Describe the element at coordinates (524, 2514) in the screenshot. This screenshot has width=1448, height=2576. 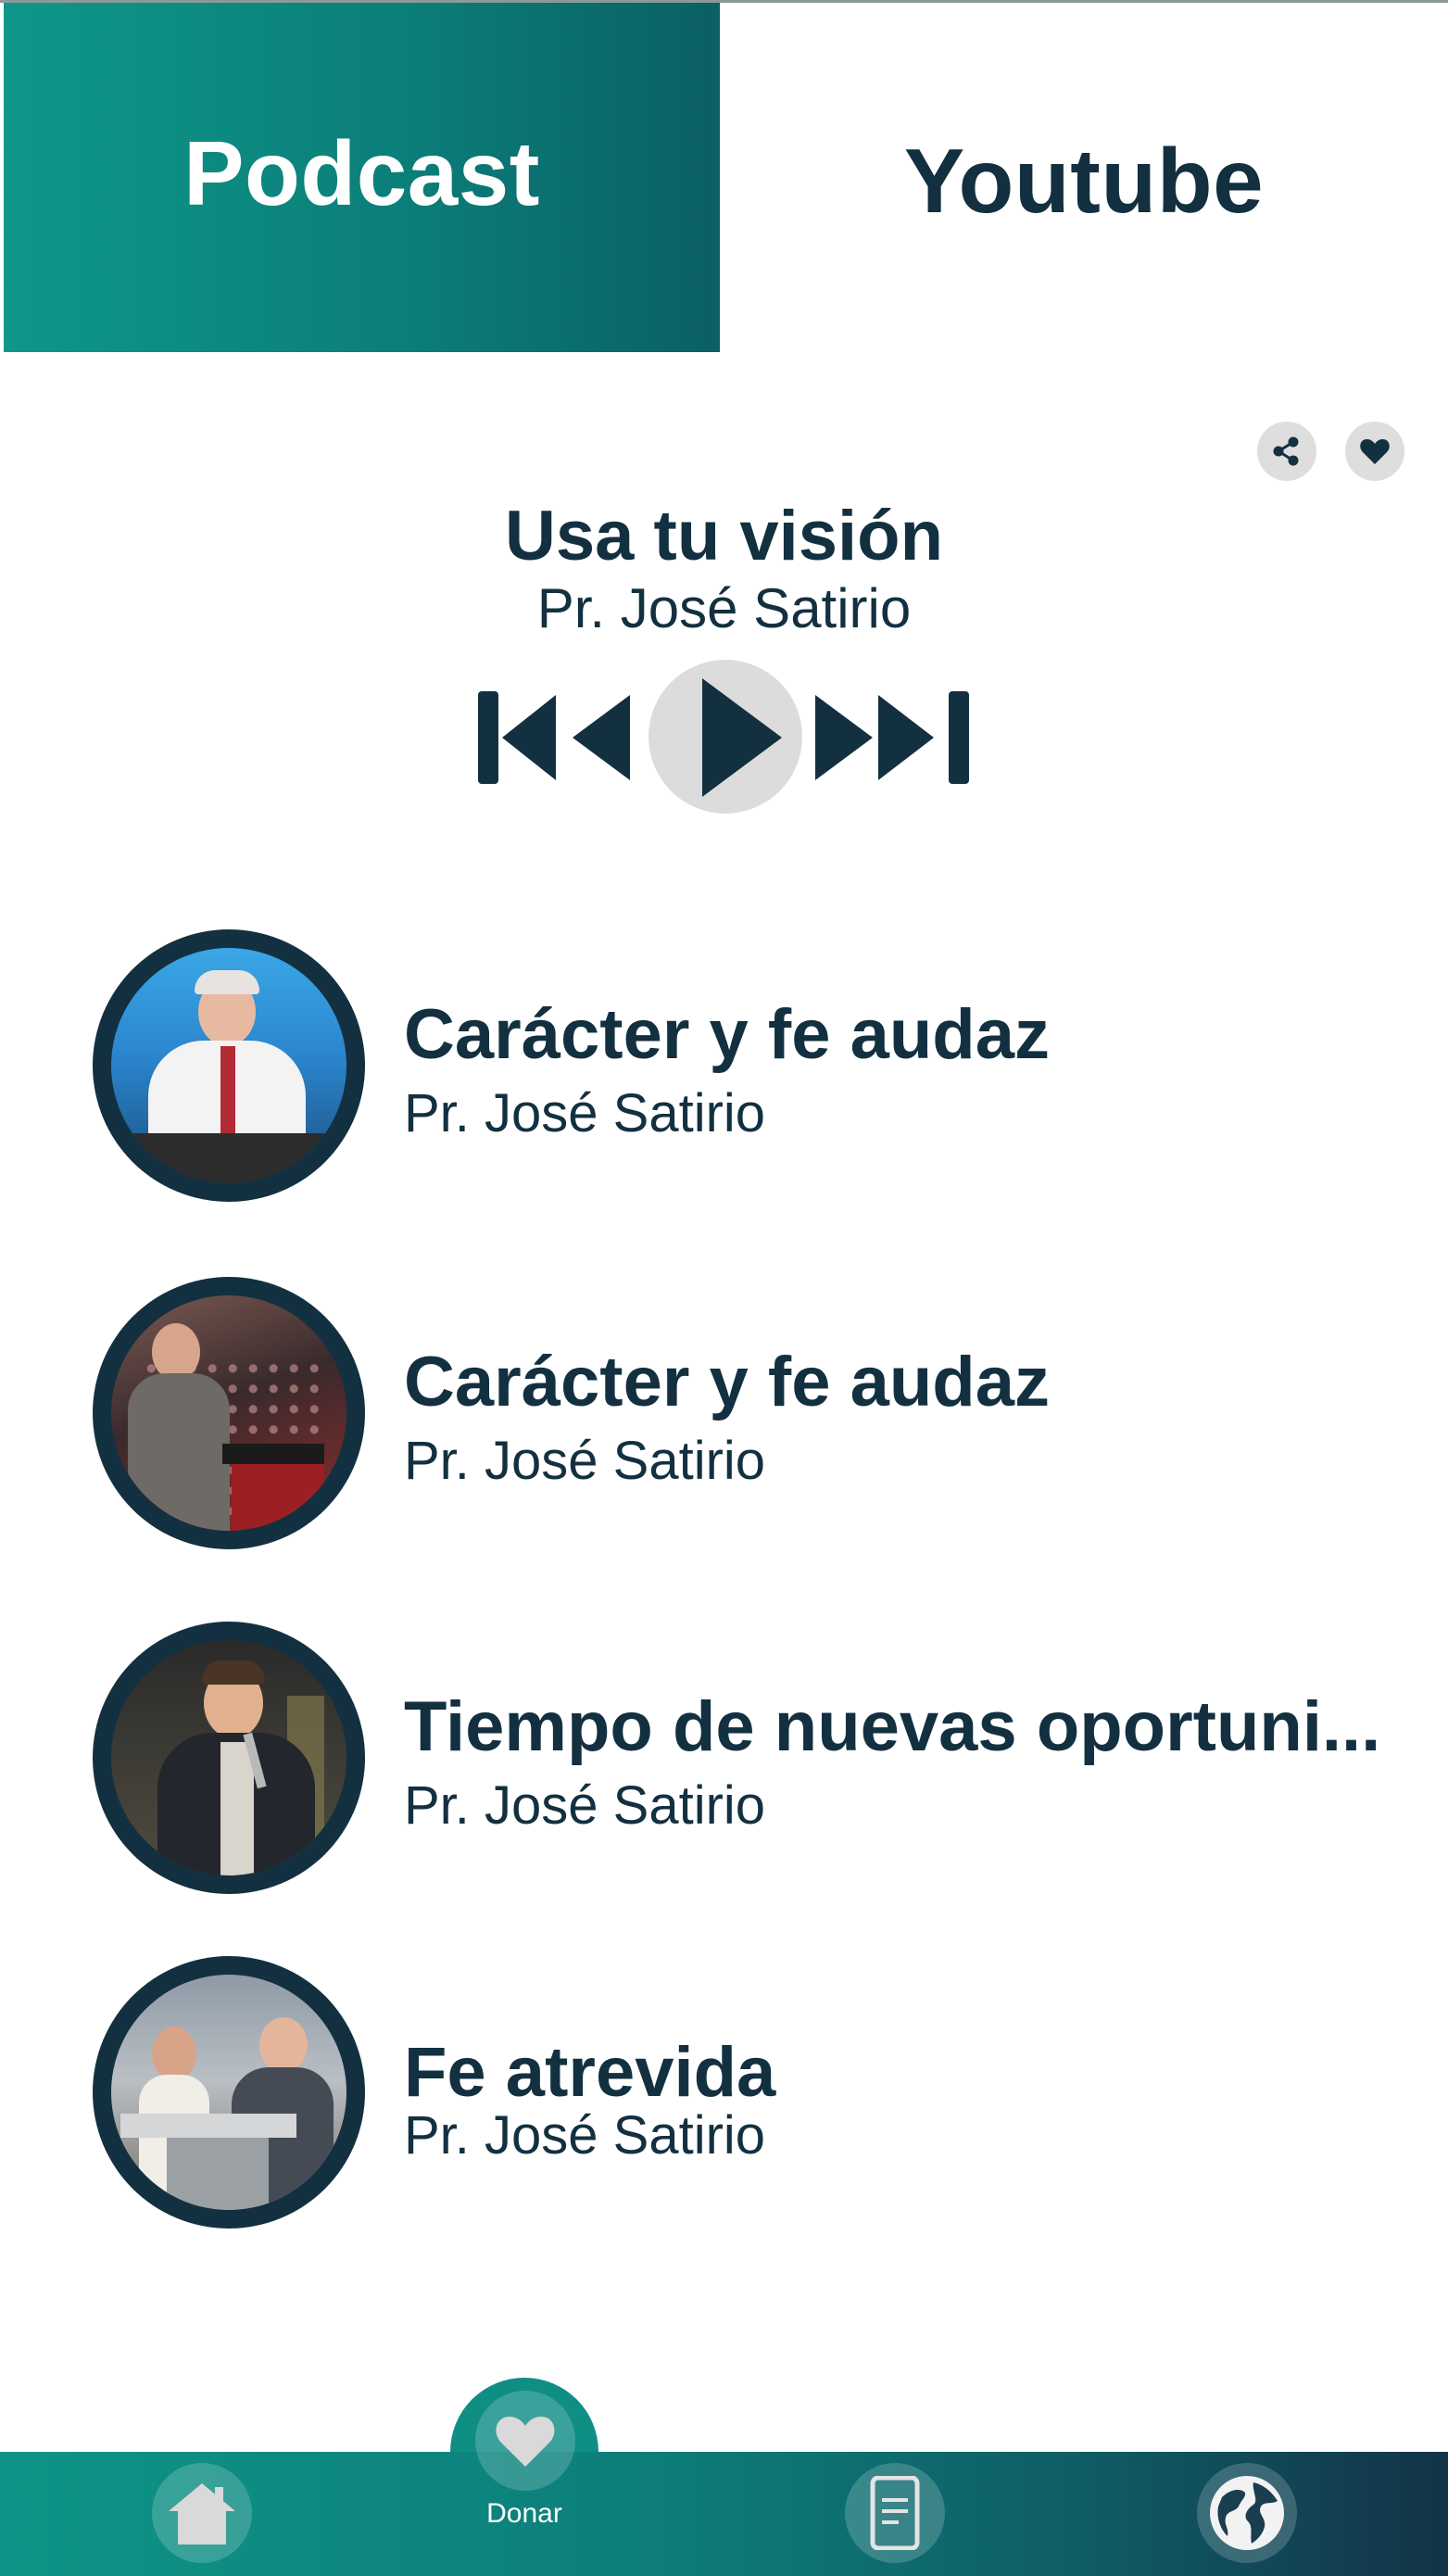
I see `donate-label: Donar` at that location.